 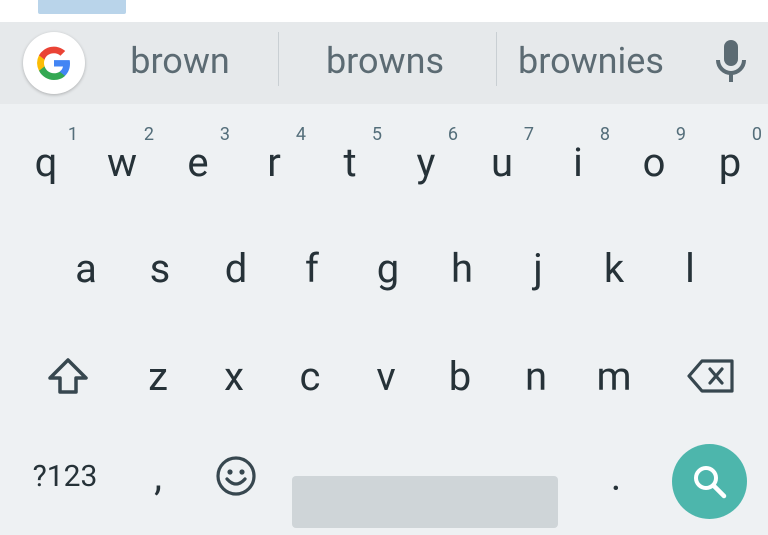 I want to click on key-y: y6, so click(x=426, y=162).